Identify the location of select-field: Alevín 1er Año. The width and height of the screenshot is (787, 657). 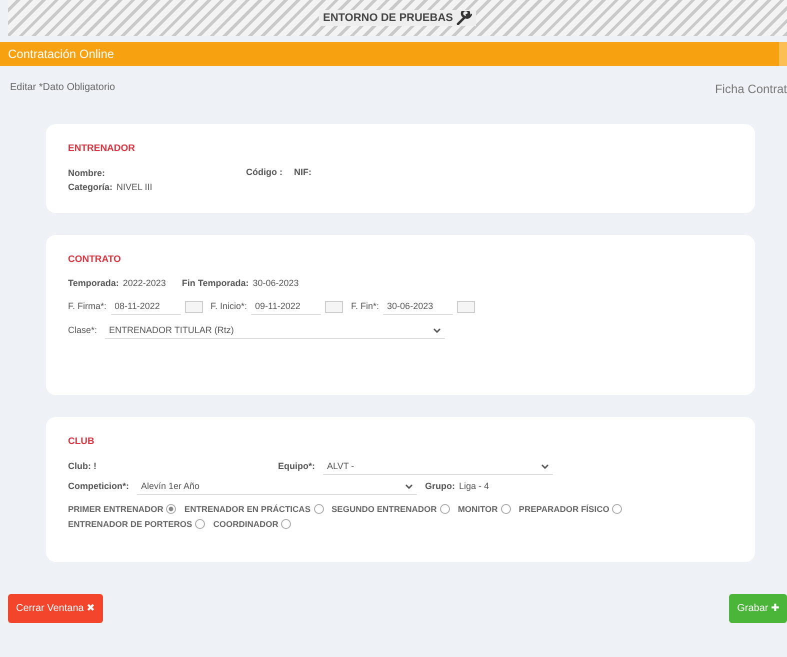
(277, 487).